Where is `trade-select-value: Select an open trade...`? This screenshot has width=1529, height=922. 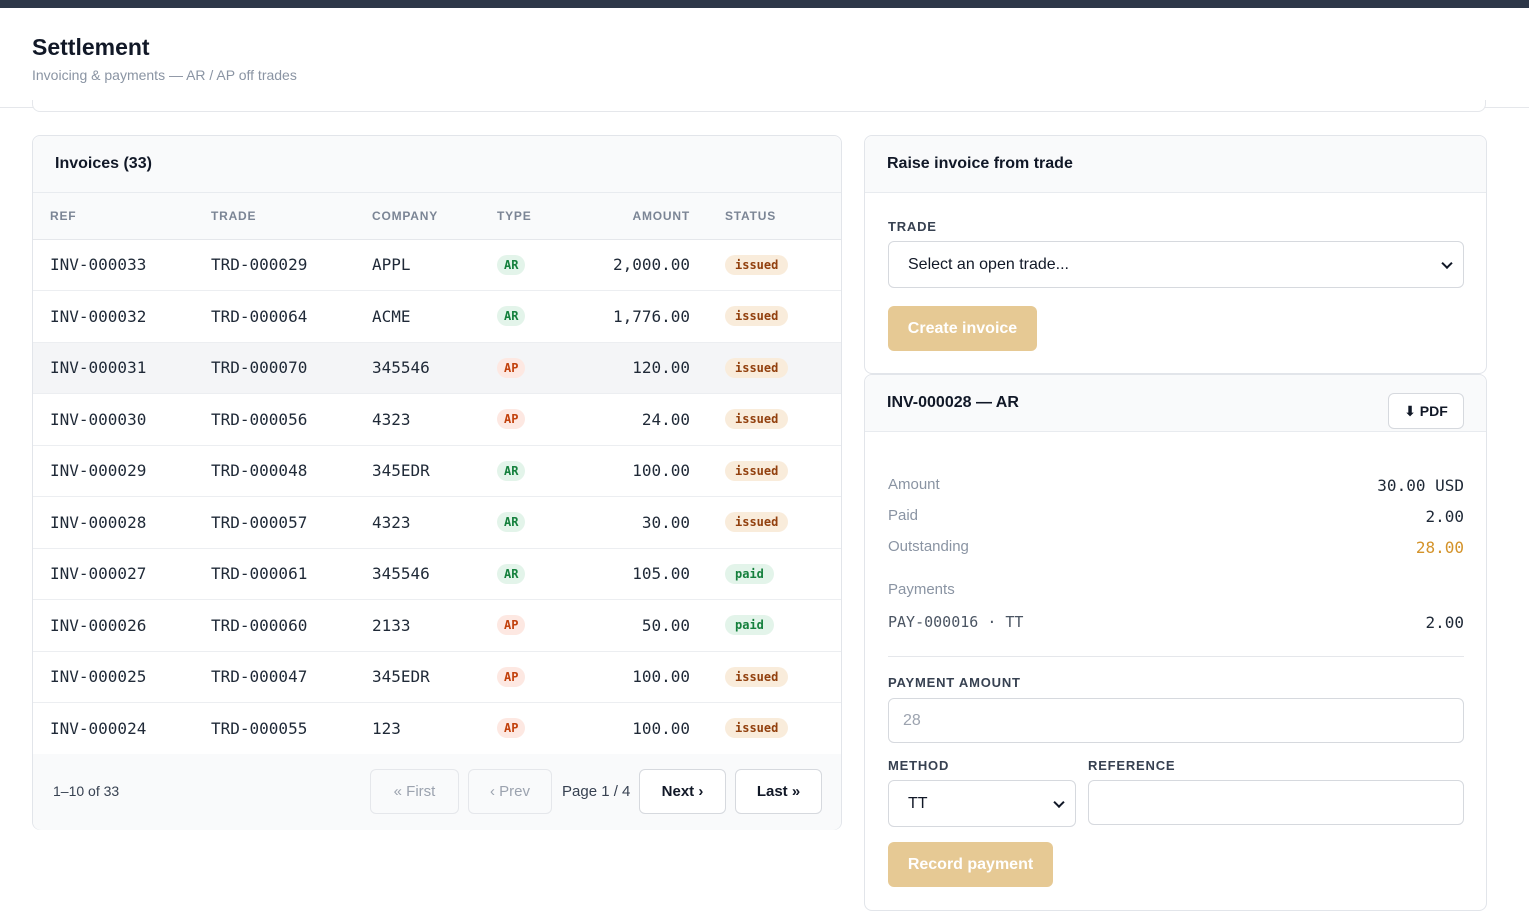 trade-select-value: Select an open trade... is located at coordinates (988, 264).